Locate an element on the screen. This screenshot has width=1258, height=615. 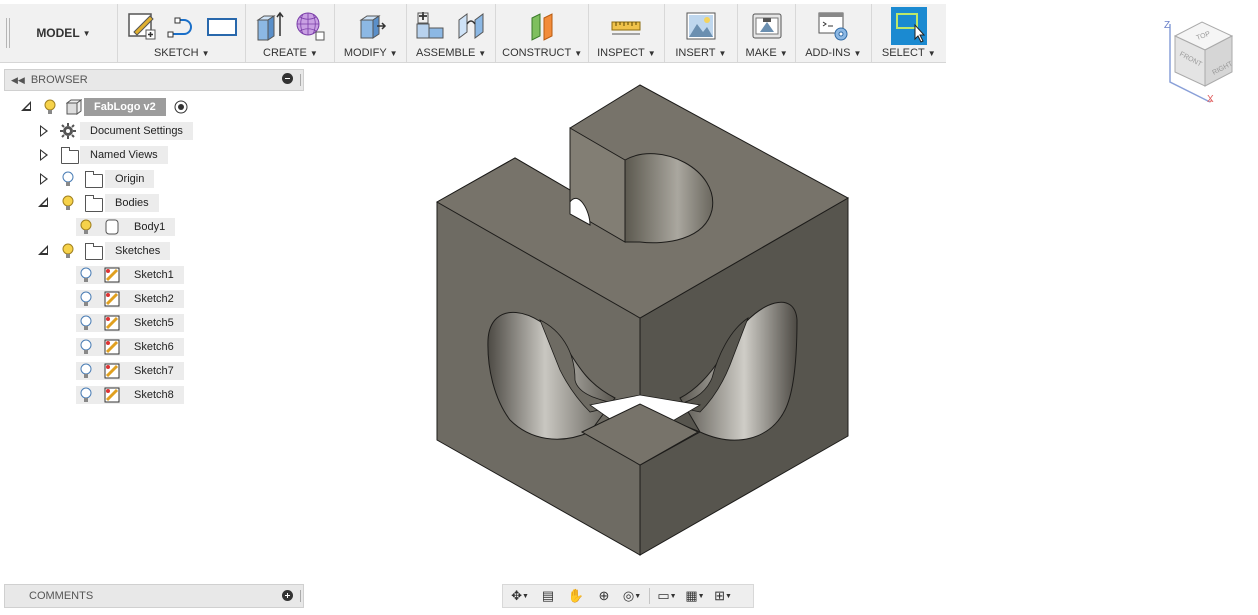
tree-item-origin: Origin is located at coordinates (150, 179).